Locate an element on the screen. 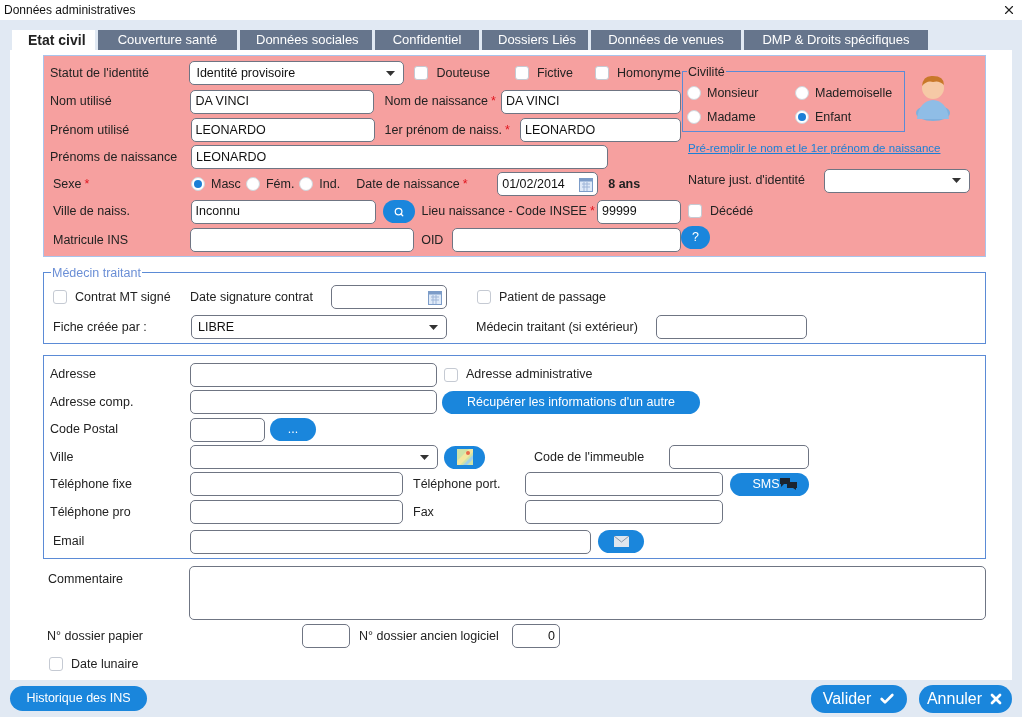 The width and height of the screenshot is (1022, 717). field-label: Médecin traitant (si extérieur) is located at coordinates (557, 327).